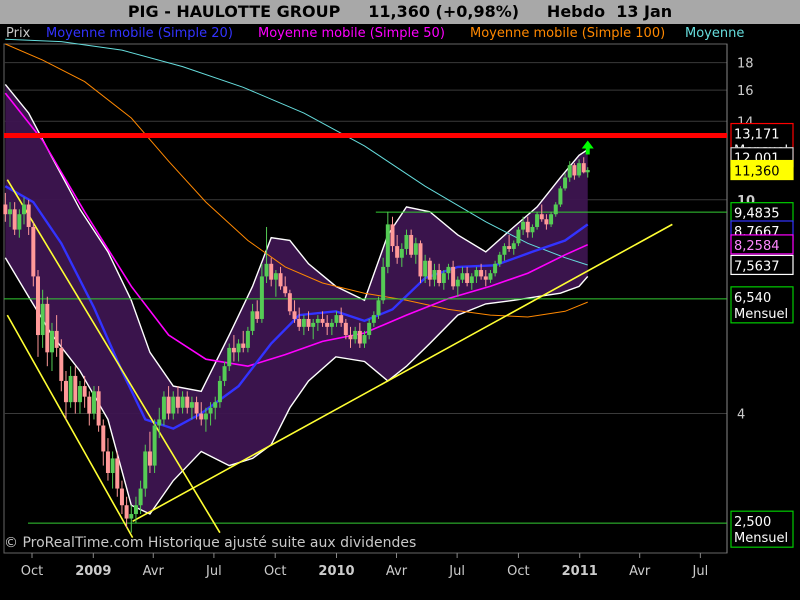 This screenshot has width=800, height=600. I want to click on price-label-value: 8,2584, so click(757, 246).